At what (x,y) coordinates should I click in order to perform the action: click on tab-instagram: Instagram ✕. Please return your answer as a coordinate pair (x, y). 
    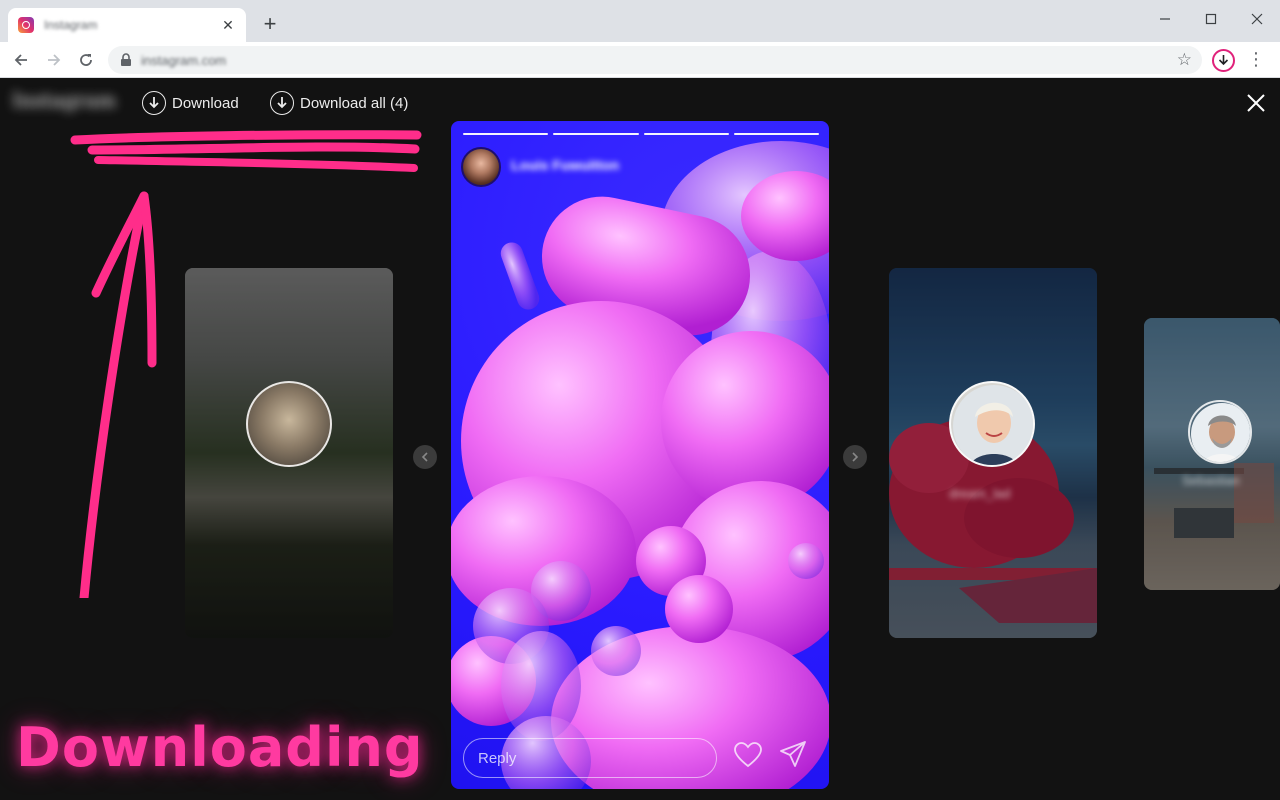
    Looking at the image, I should click on (127, 25).